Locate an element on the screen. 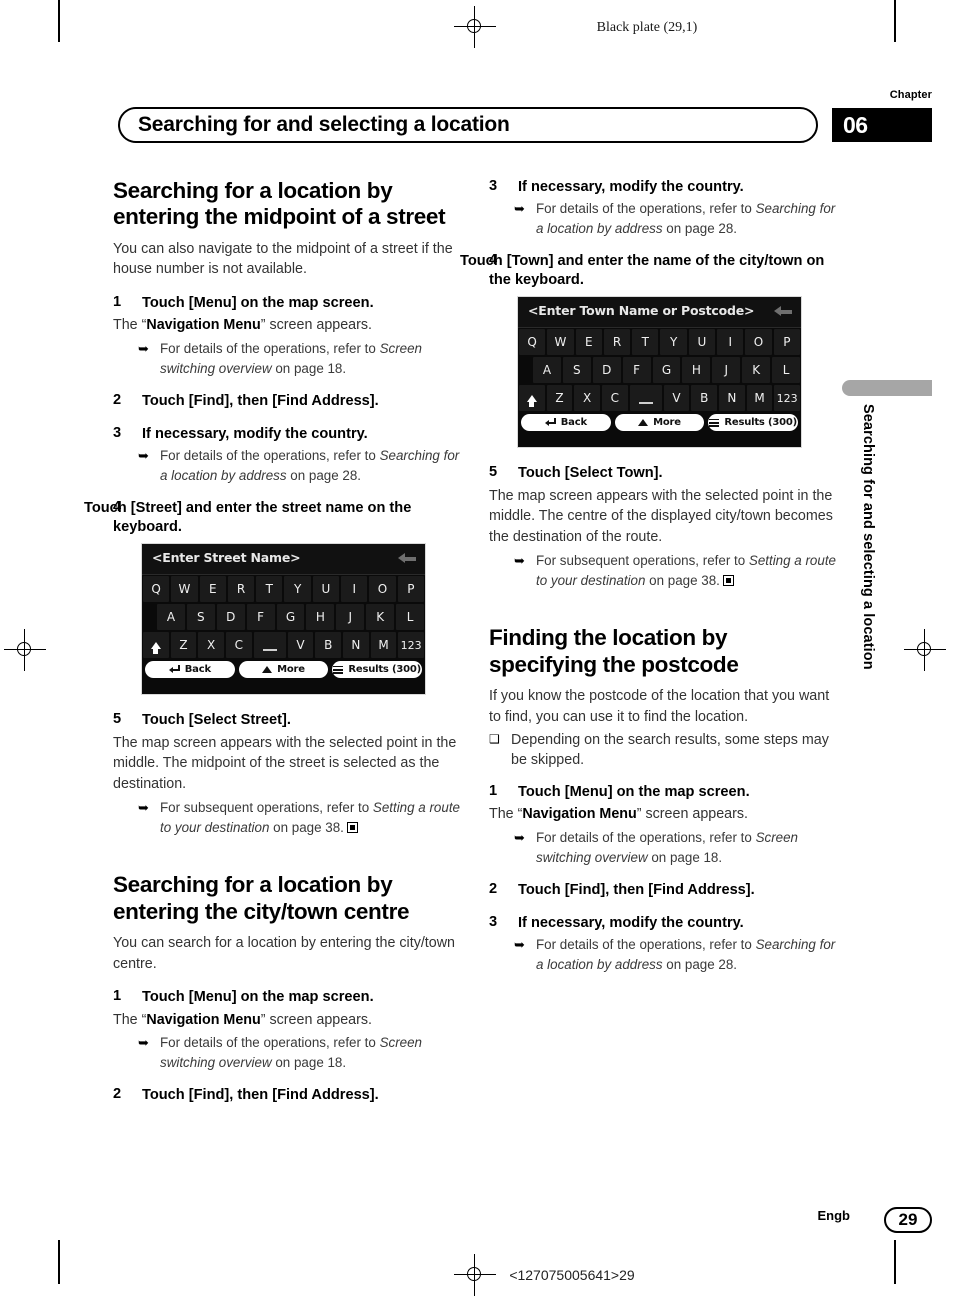  step-result: The “Navigation Menu” screen appears. is located at coordinates (663, 814).